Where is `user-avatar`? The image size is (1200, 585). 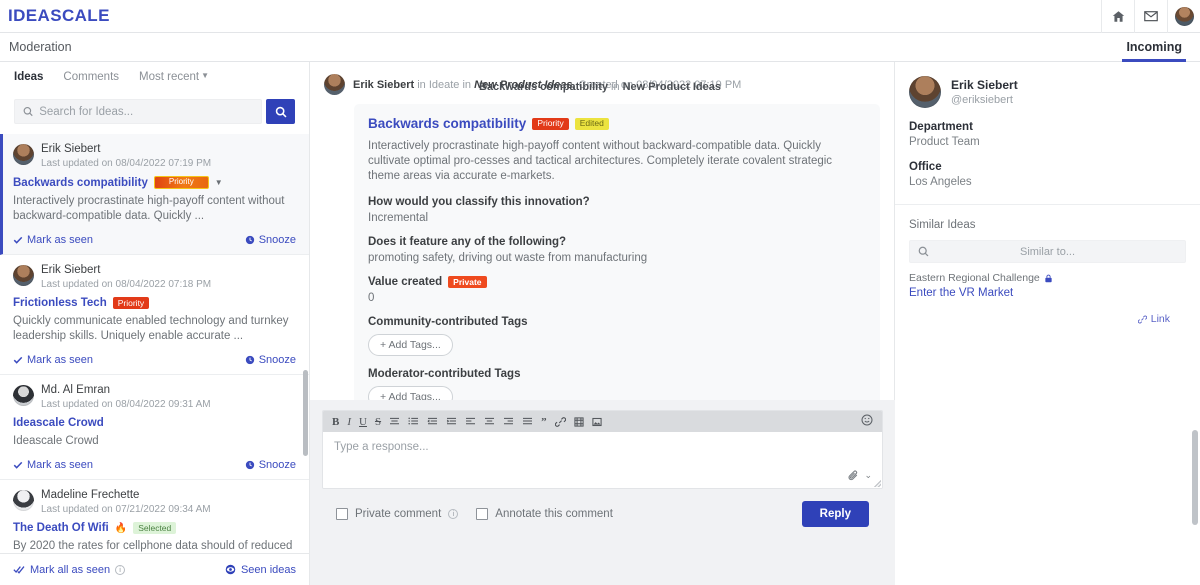 user-avatar is located at coordinates (1183, 16).